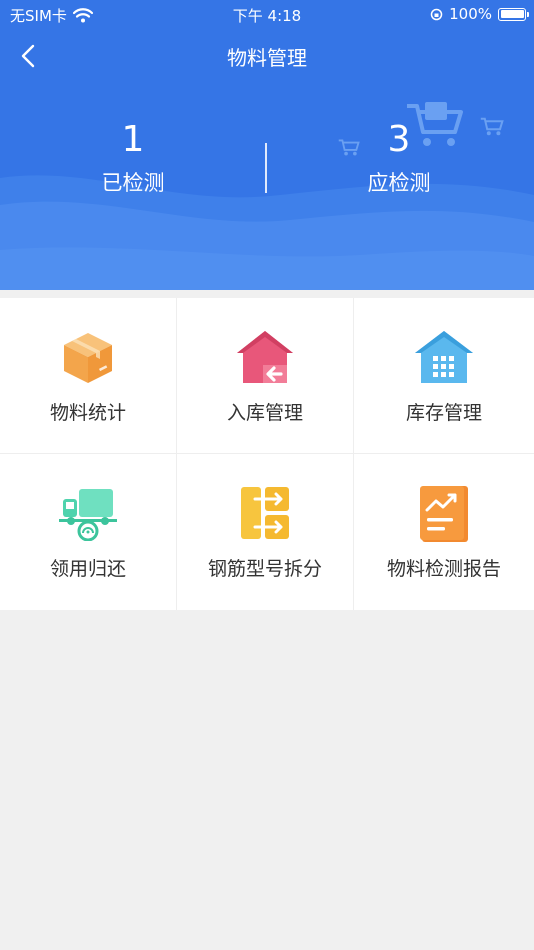 The image size is (534, 950). I want to click on stat-to-test: 3 应检测, so click(399, 156).